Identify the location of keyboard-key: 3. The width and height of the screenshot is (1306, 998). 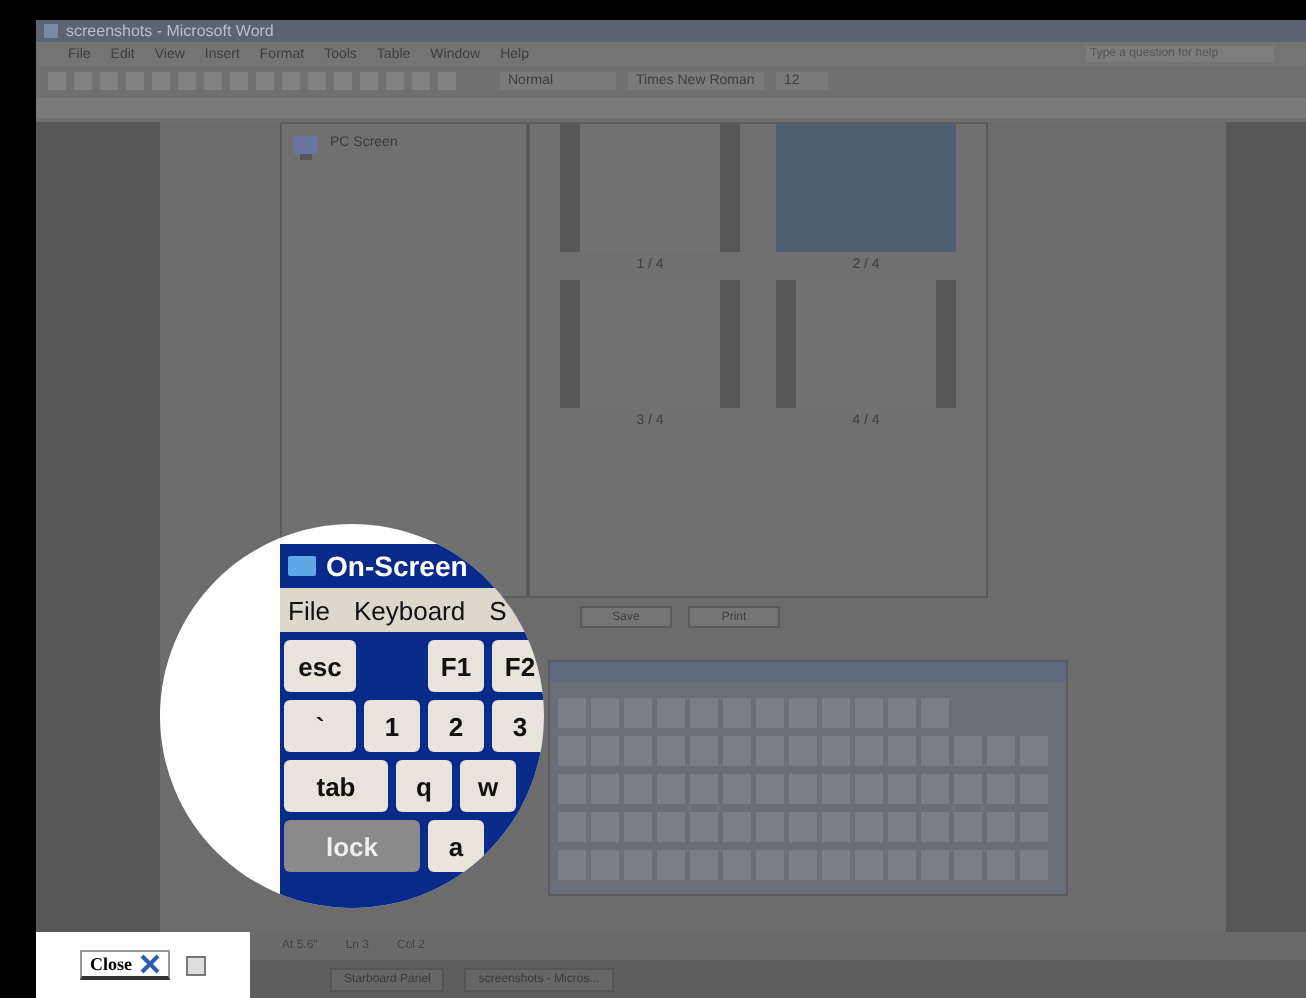
(518, 726).